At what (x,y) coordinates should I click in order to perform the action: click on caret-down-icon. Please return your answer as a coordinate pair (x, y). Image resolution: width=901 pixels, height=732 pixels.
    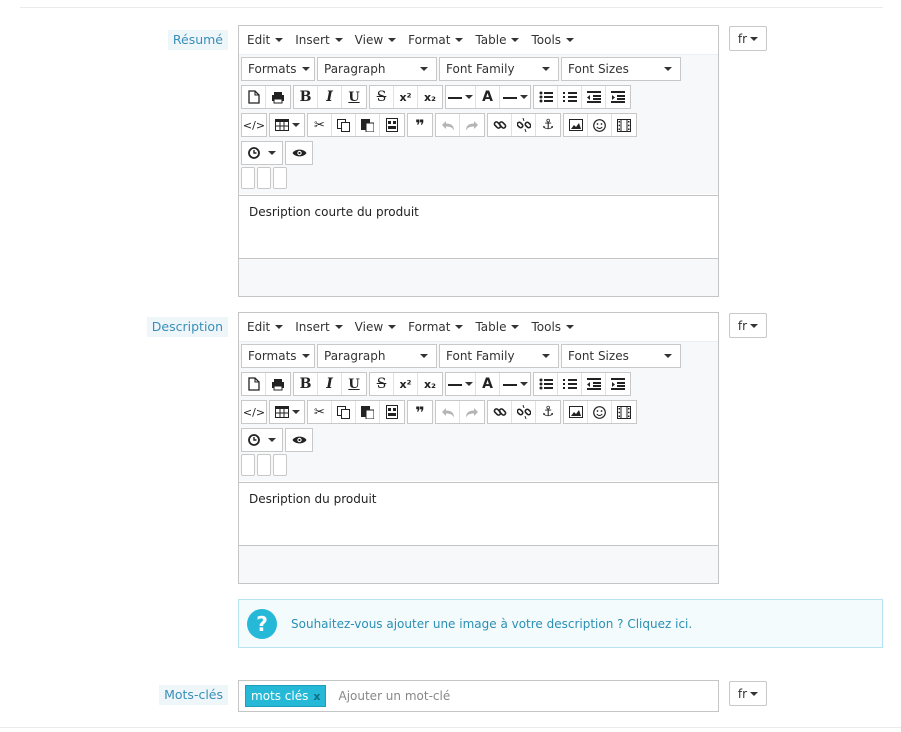
    Looking at the image, I should click on (272, 153).